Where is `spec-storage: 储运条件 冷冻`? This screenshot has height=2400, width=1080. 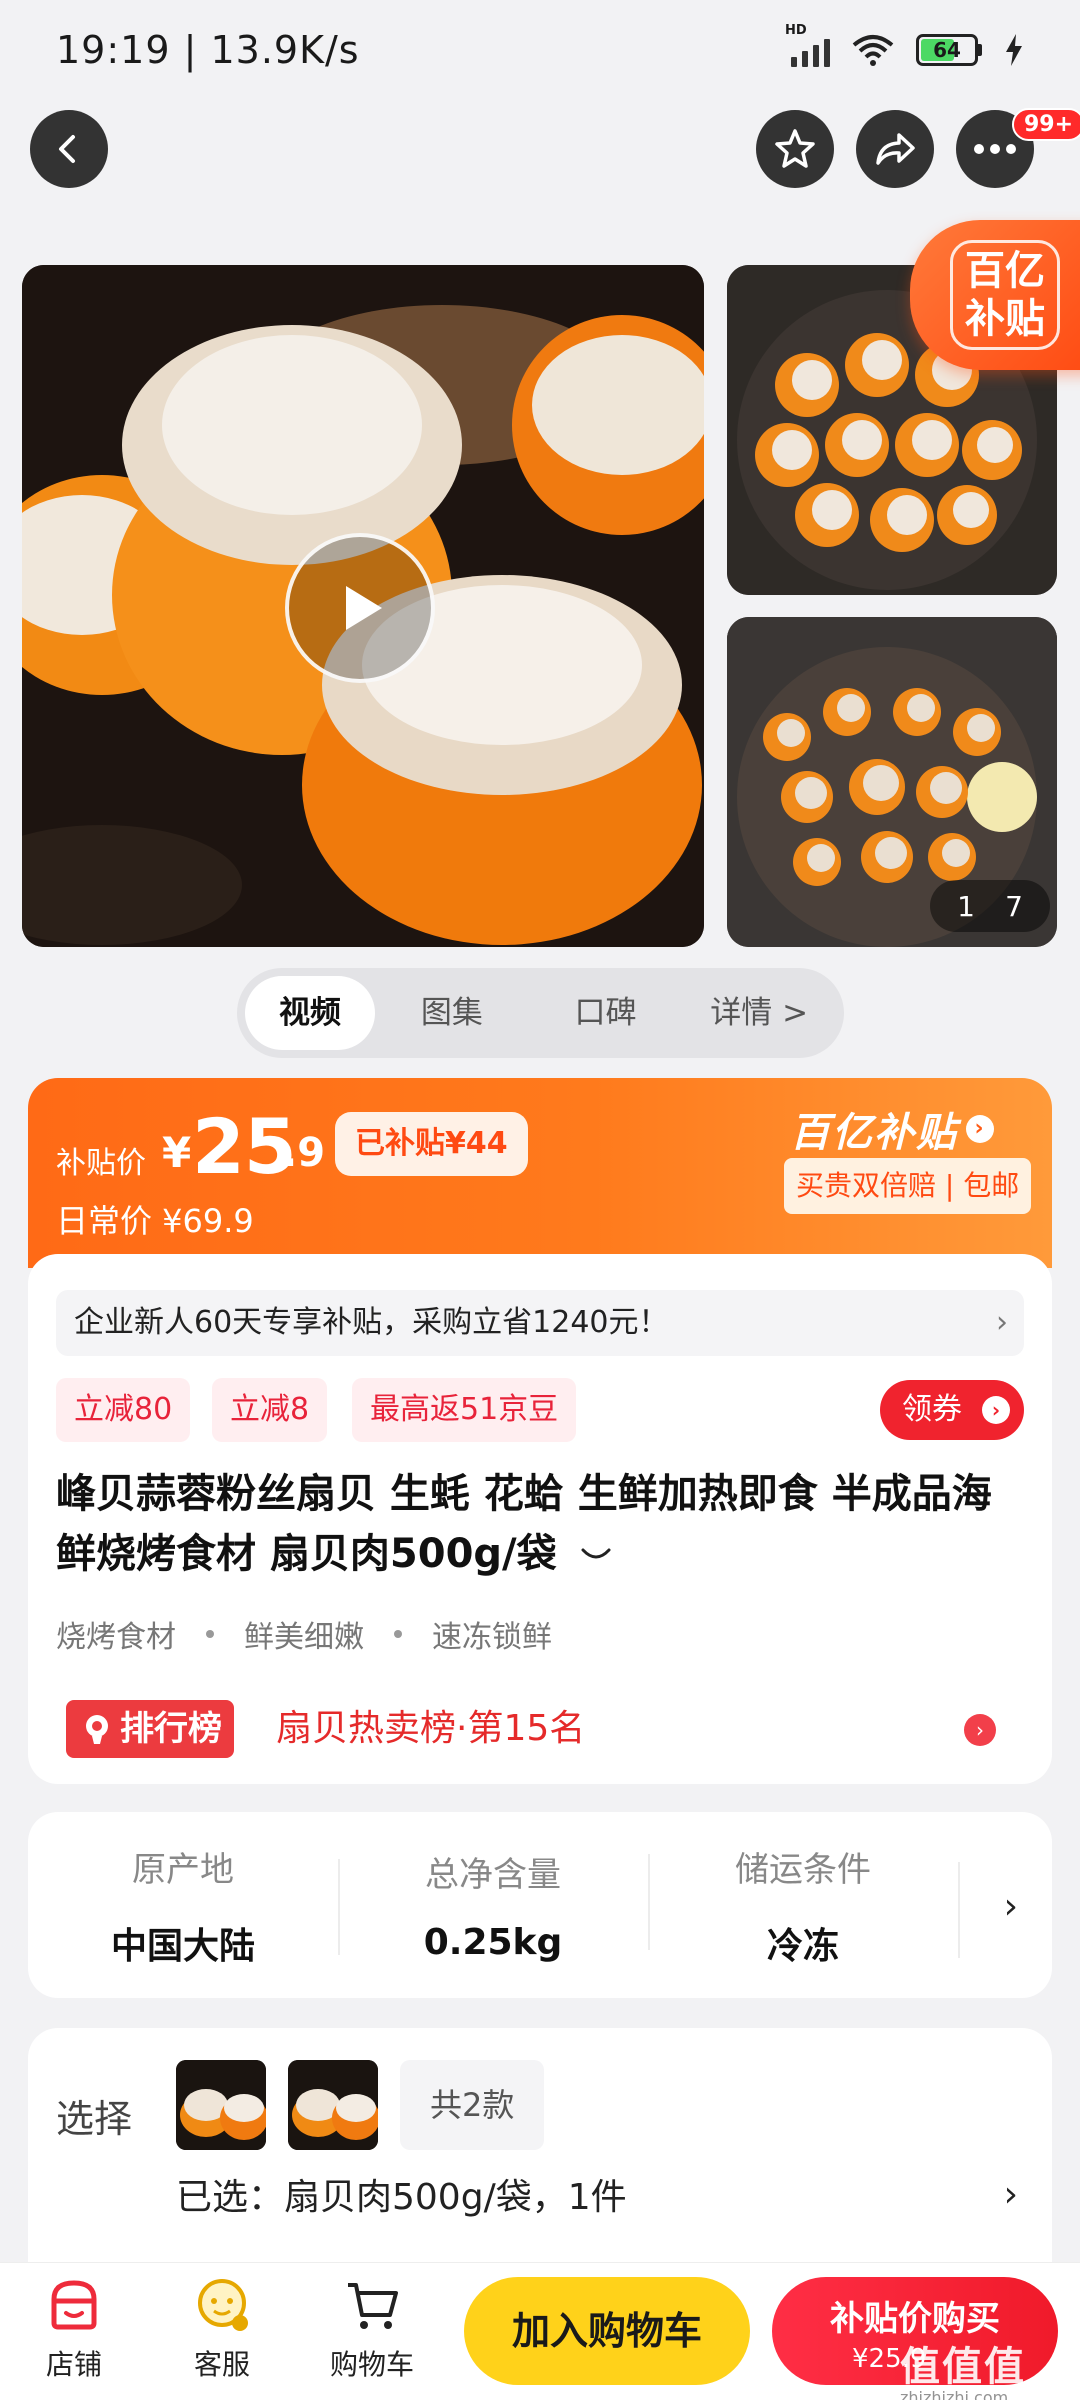 spec-storage: 储运条件 冷冻 is located at coordinates (803, 1905).